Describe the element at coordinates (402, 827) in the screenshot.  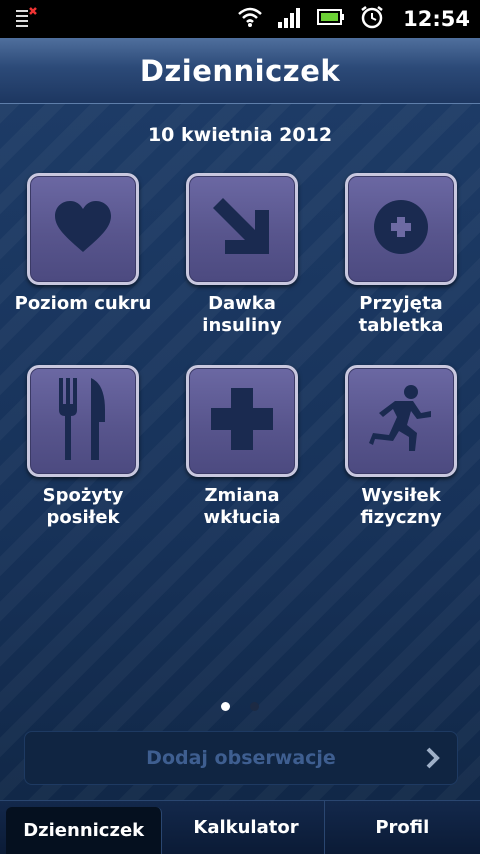
I see `tab-profil: Profil` at that location.